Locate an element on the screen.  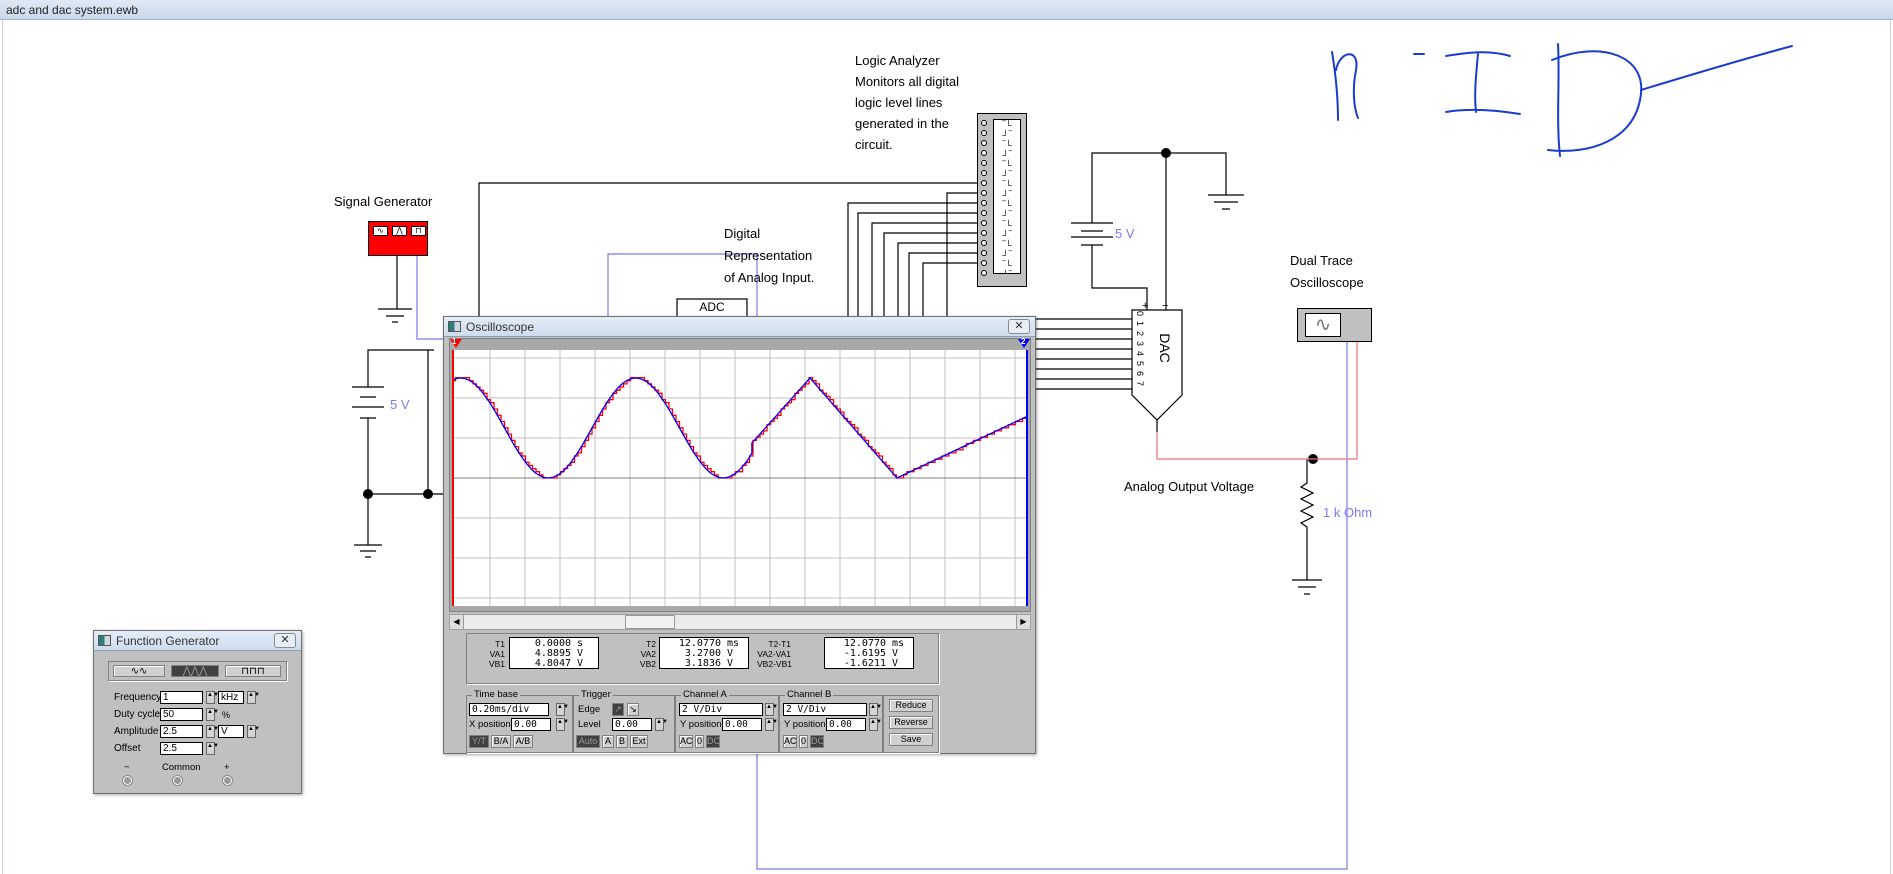
time-base-spinner: ▲▼ is located at coordinates (562, 709).